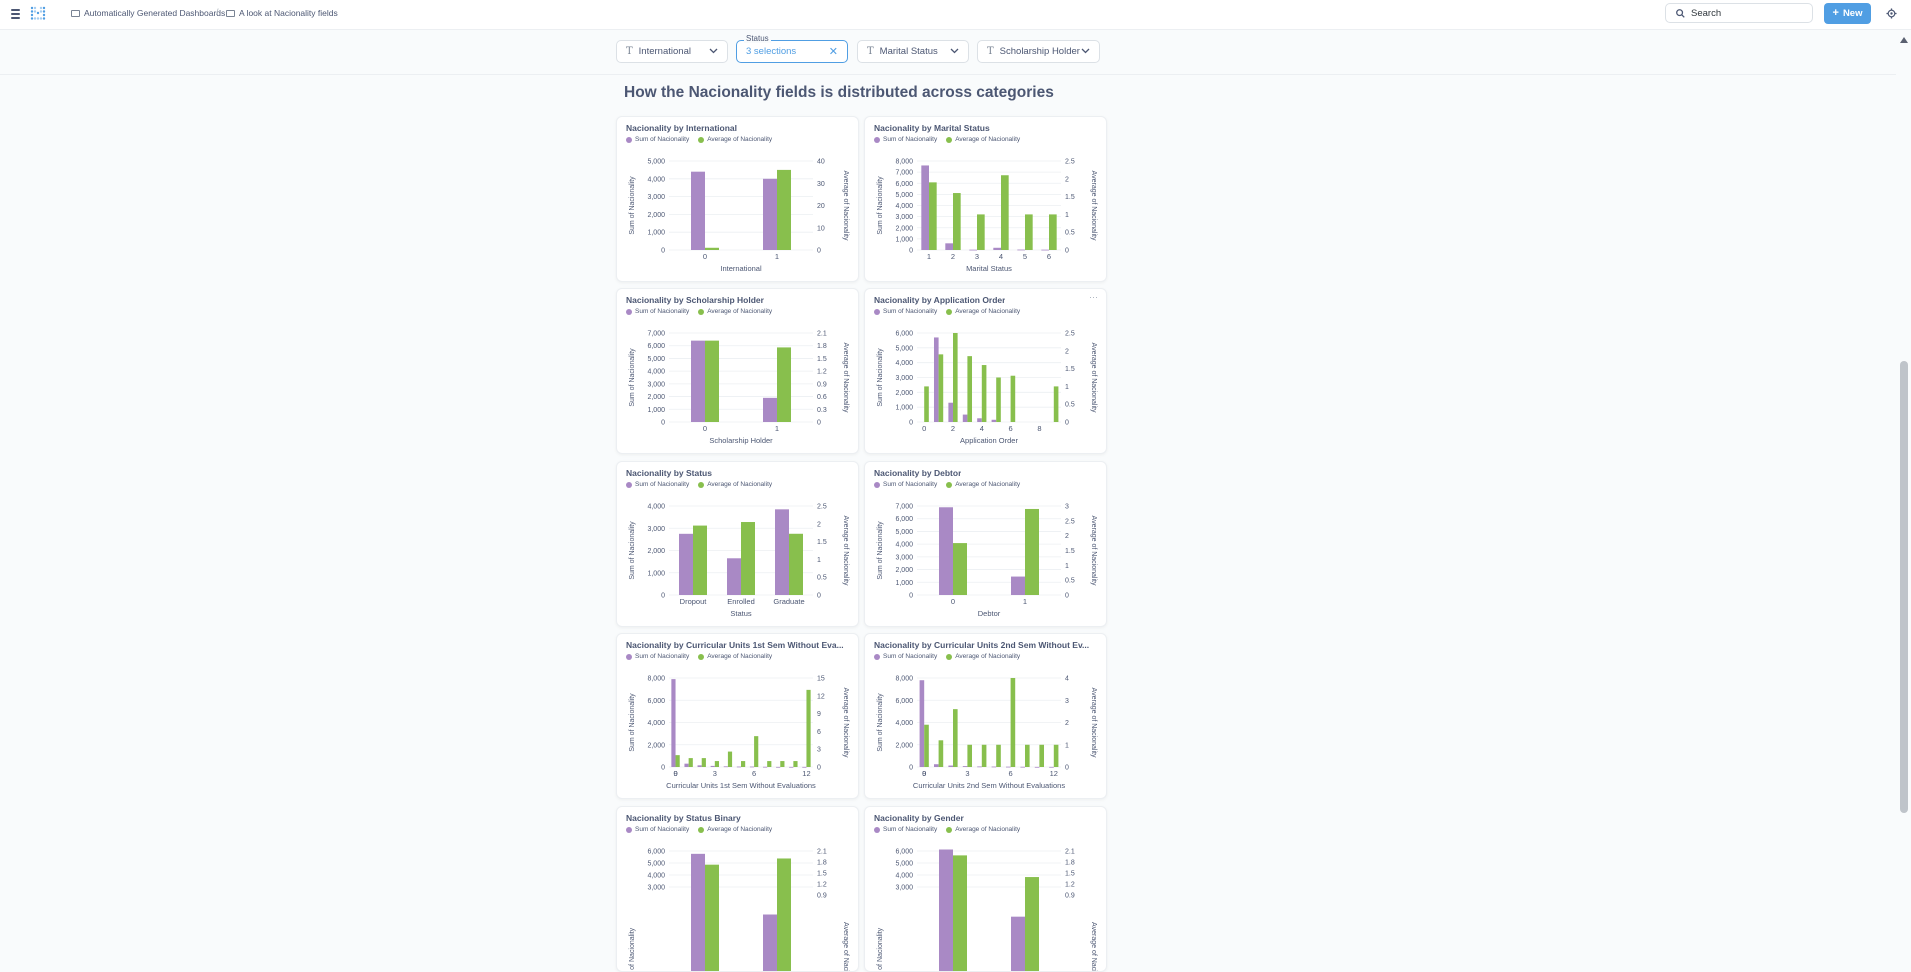 The width and height of the screenshot is (1911, 972). What do you see at coordinates (954, 51) in the screenshot?
I see `chevron-down-icon` at bounding box center [954, 51].